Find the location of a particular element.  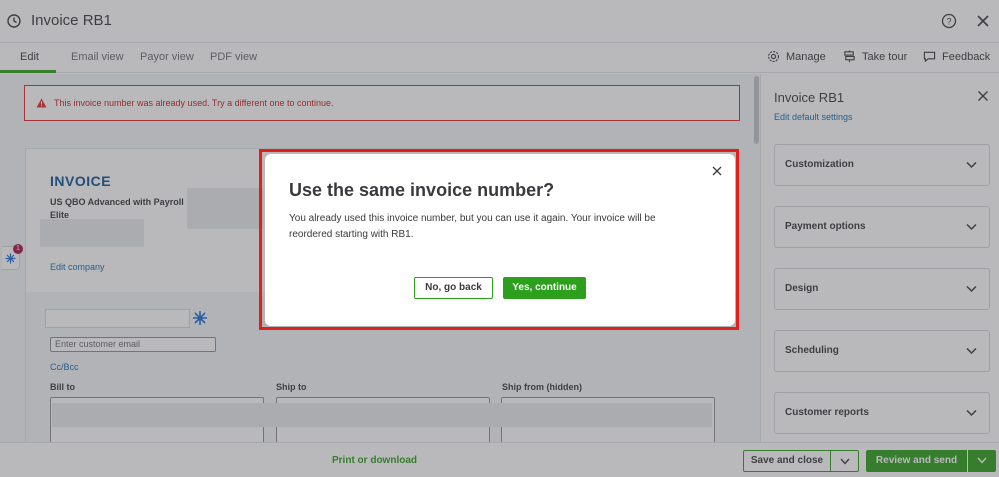

go-back-button: No, go back is located at coordinates (453, 288).